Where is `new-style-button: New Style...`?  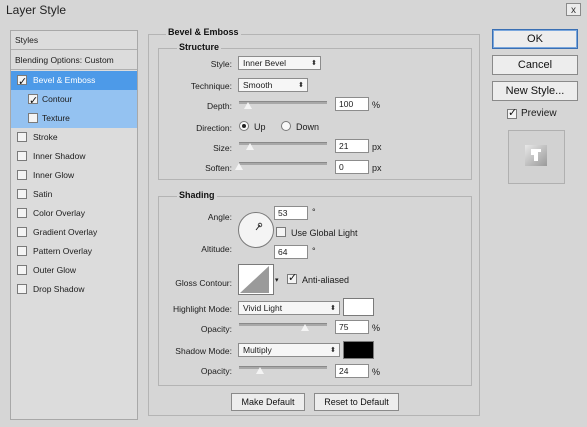
new-style-button: New Style... is located at coordinates (535, 91).